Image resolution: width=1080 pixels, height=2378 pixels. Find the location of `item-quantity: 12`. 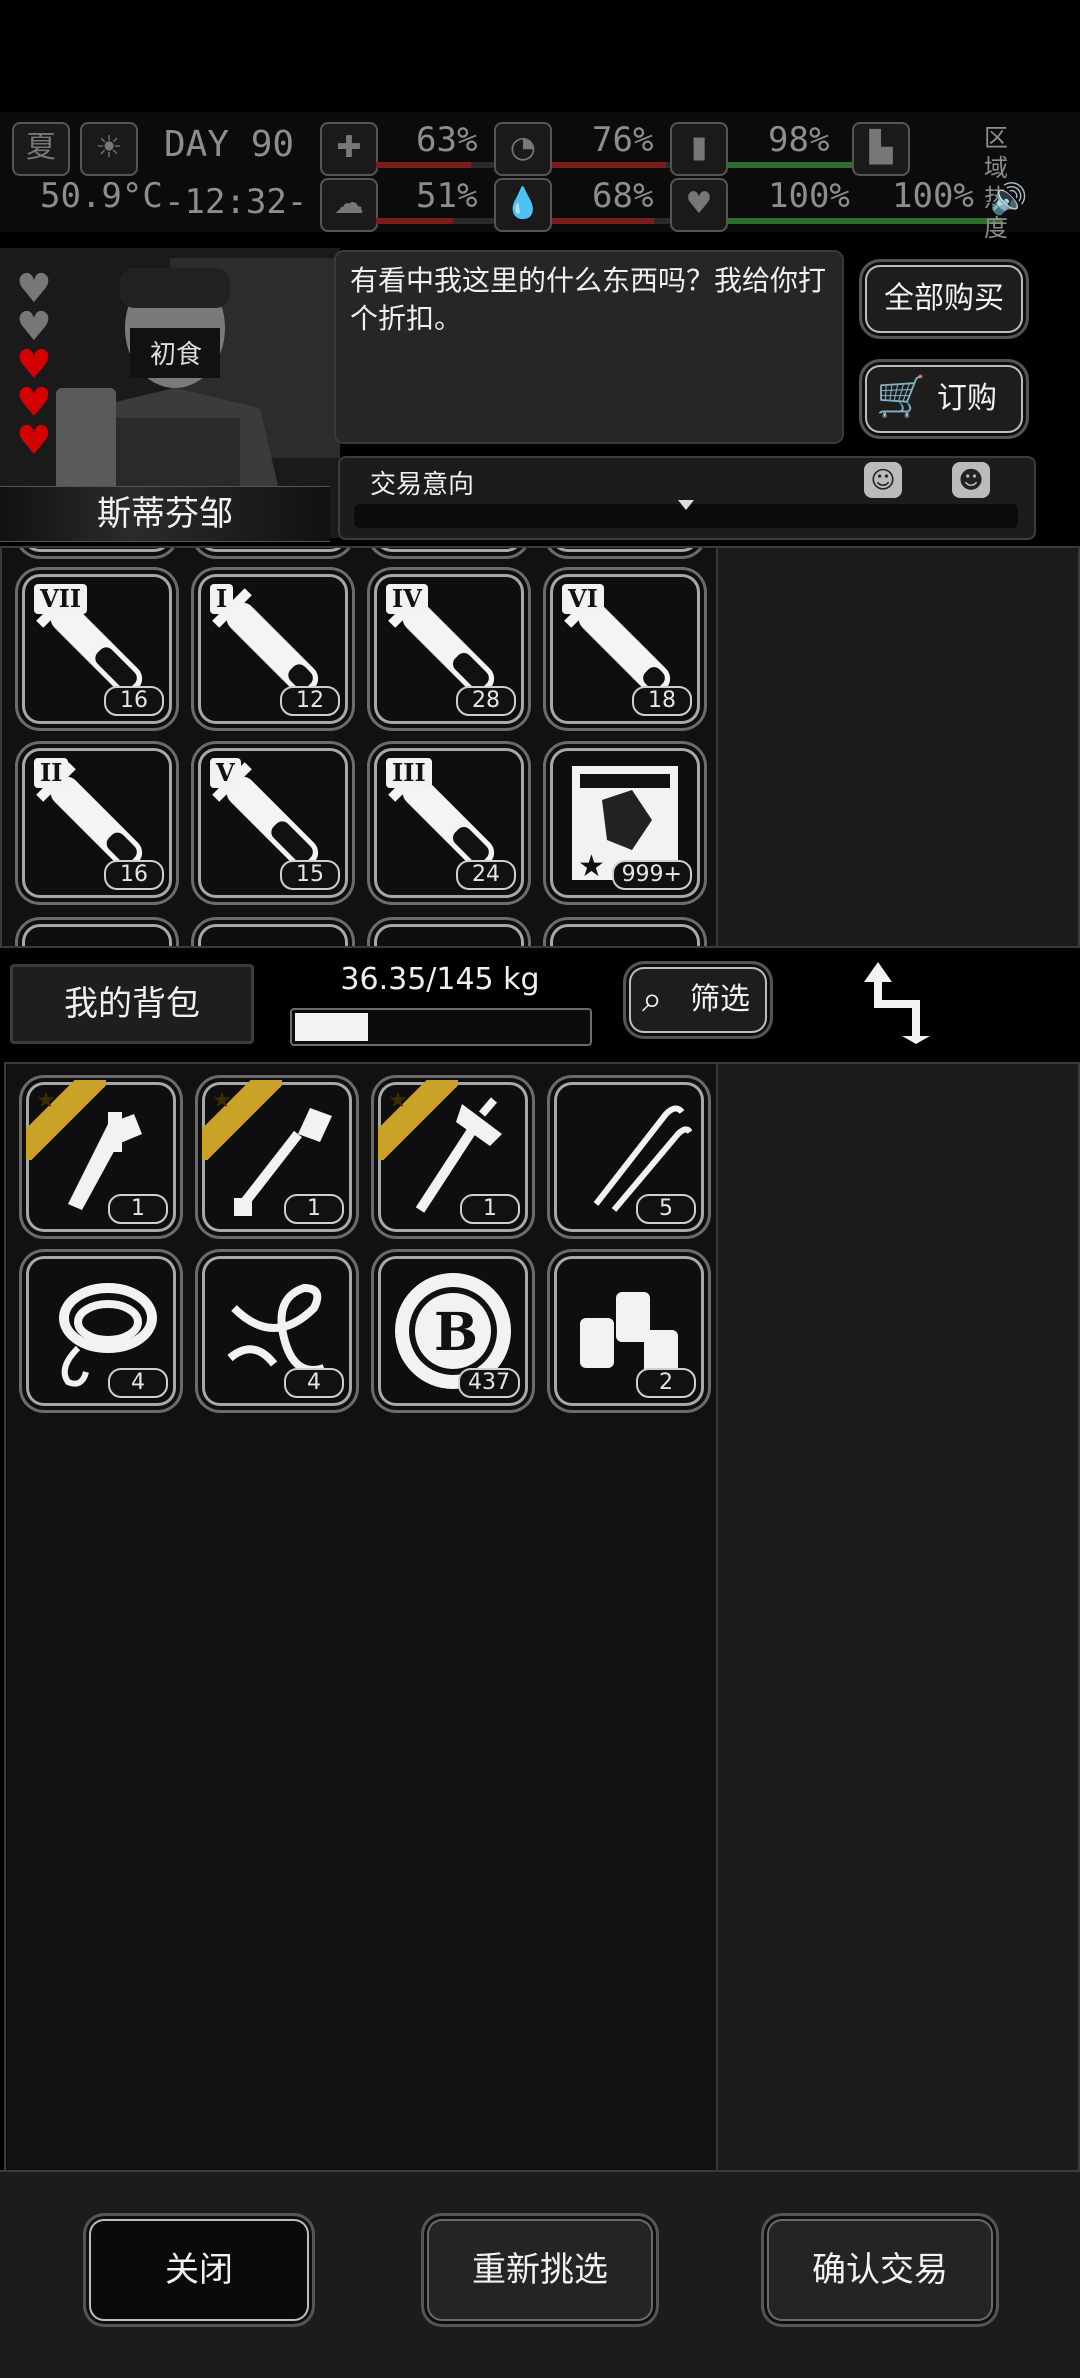

item-quantity: 12 is located at coordinates (310, 701).